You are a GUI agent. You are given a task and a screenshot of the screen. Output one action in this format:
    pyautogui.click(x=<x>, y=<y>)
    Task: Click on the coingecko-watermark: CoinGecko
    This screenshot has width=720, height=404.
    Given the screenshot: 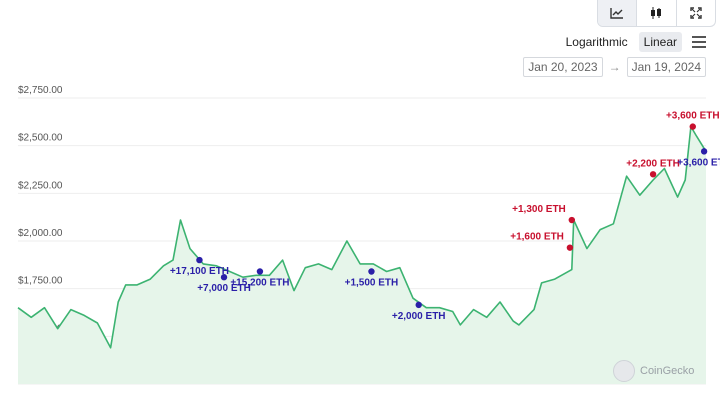 What is the action you would take?
    pyautogui.click(x=653, y=371)
    